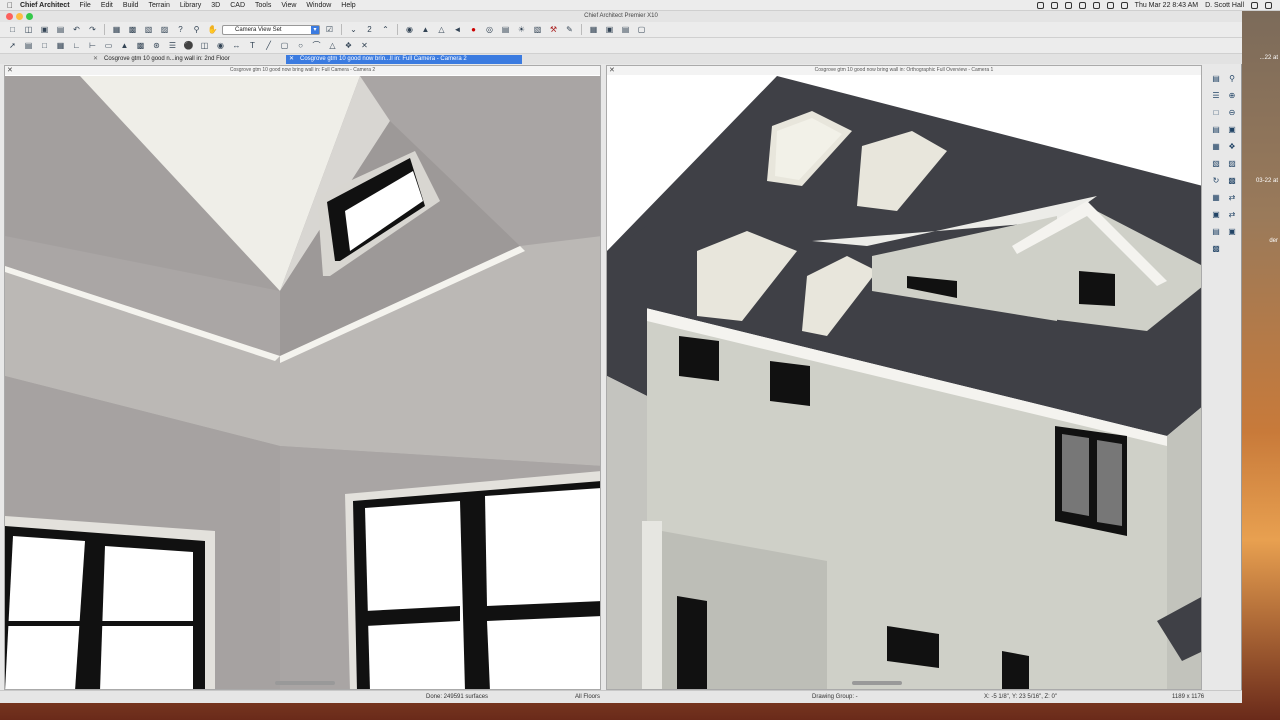 The height and width of the screenshot is (720, 1280). What do you see at coordinates (28, 46) in the screenshot?
I see `wall-tool-icon: ▤` at bounding box center [28, 46].